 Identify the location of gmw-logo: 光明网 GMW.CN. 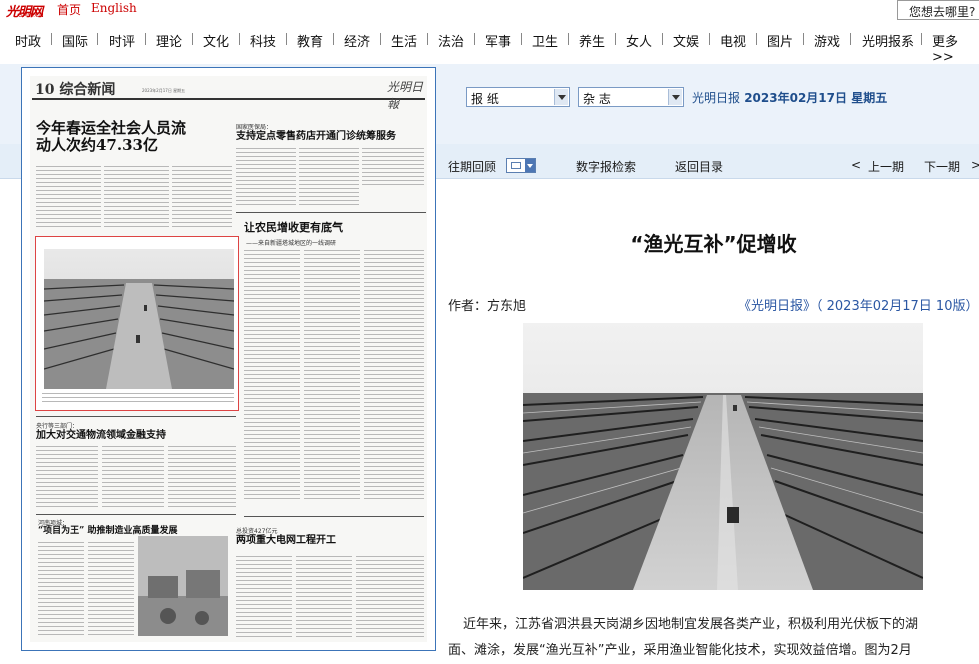
(29, 10).